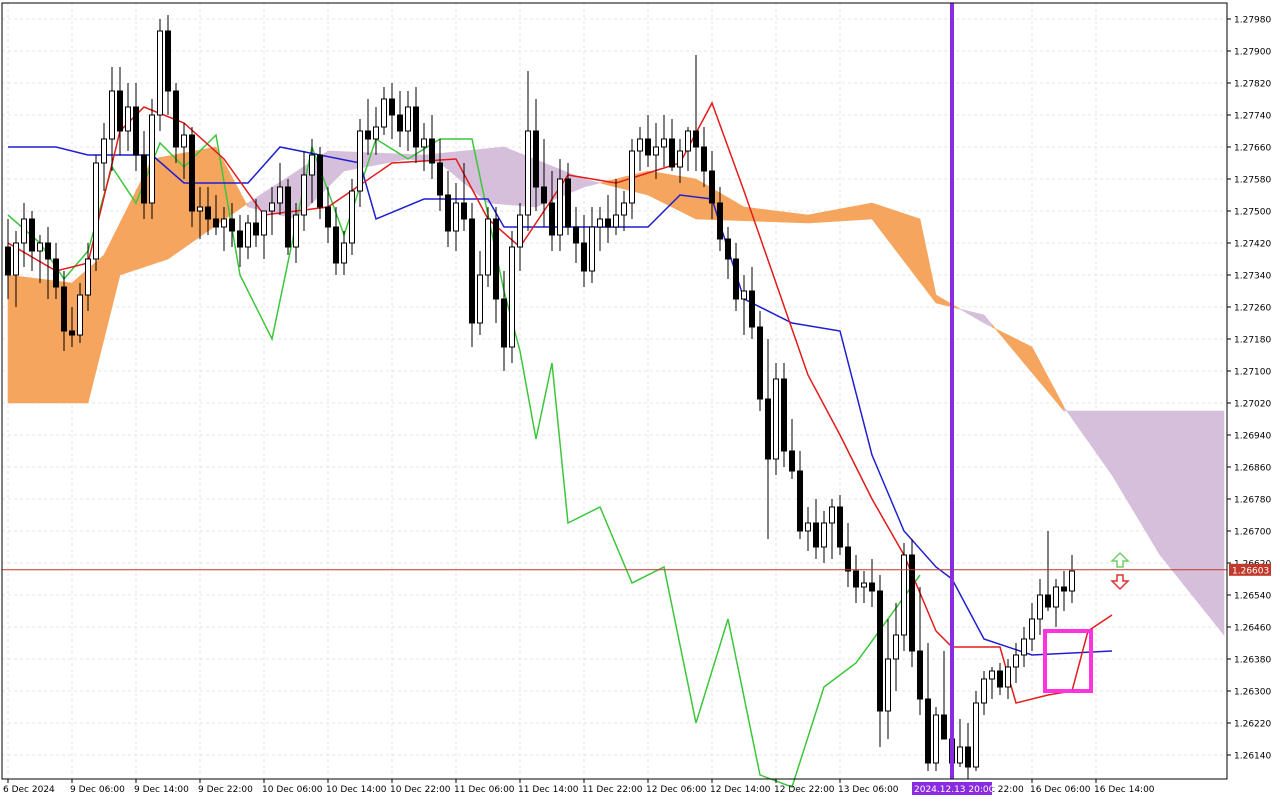 The height and width of the screenshot is (804, 1280). Describe the element at coordinates (1250, 571) in the screenshot. I see `current-price-label: 1.26603` at that location.